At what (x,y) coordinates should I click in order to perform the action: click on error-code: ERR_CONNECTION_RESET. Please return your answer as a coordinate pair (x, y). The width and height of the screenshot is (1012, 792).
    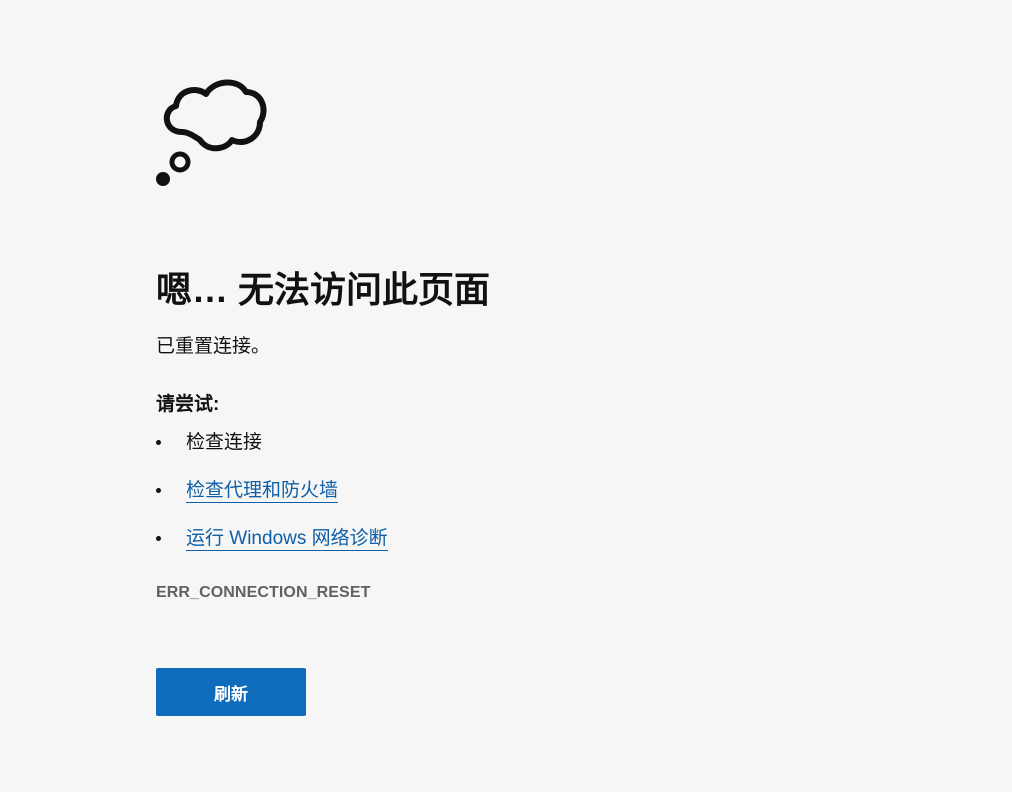
    Looking at the image, I should click on (263, 592).